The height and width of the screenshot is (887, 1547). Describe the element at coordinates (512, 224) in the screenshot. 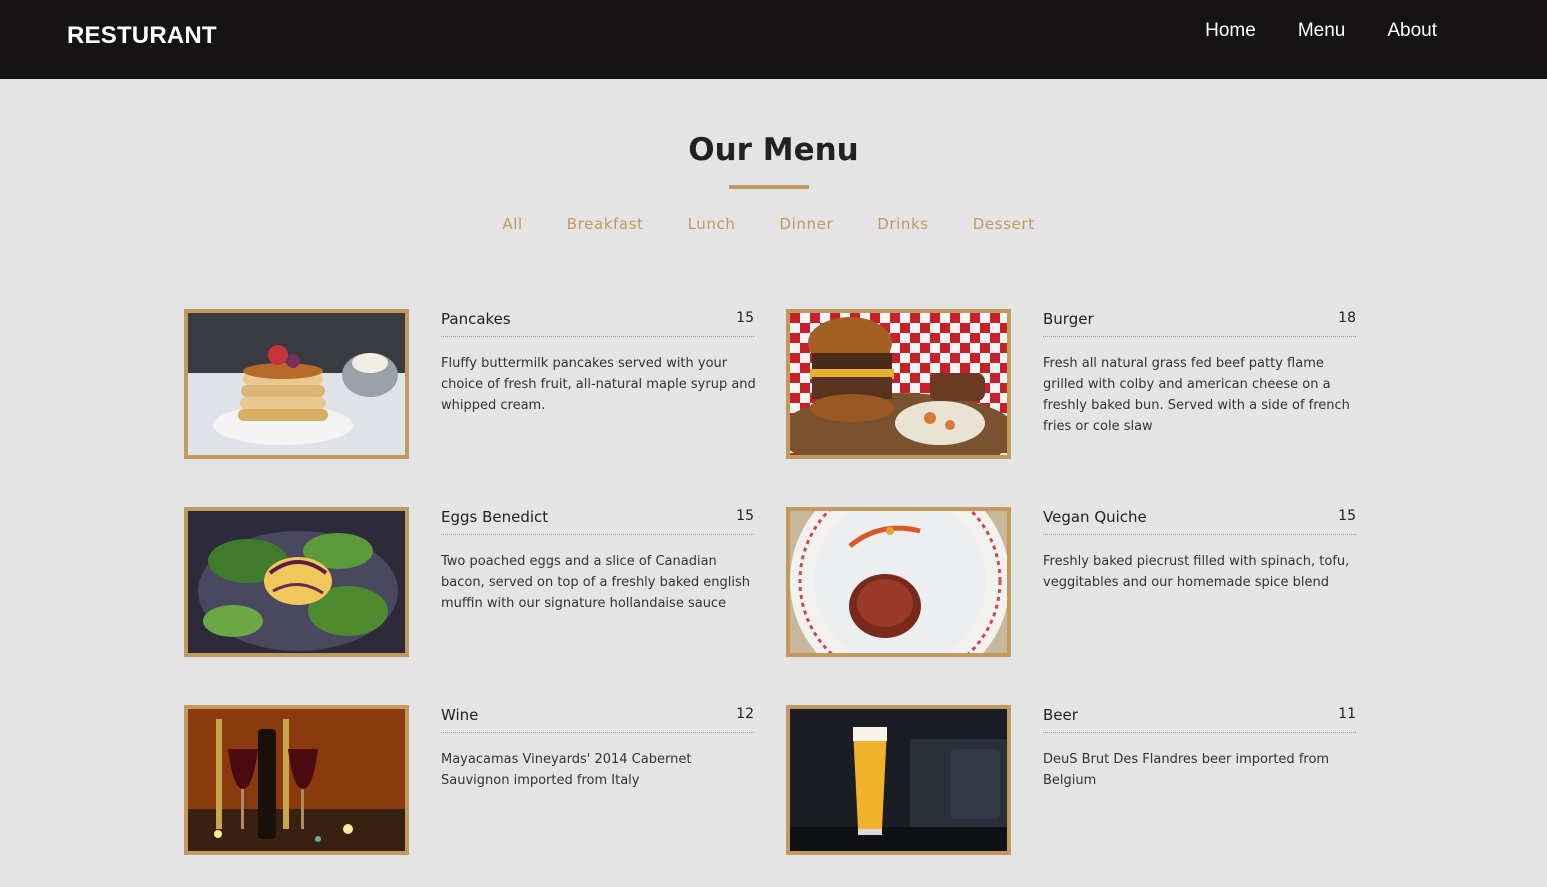

I see `filter-all: All` at that location.